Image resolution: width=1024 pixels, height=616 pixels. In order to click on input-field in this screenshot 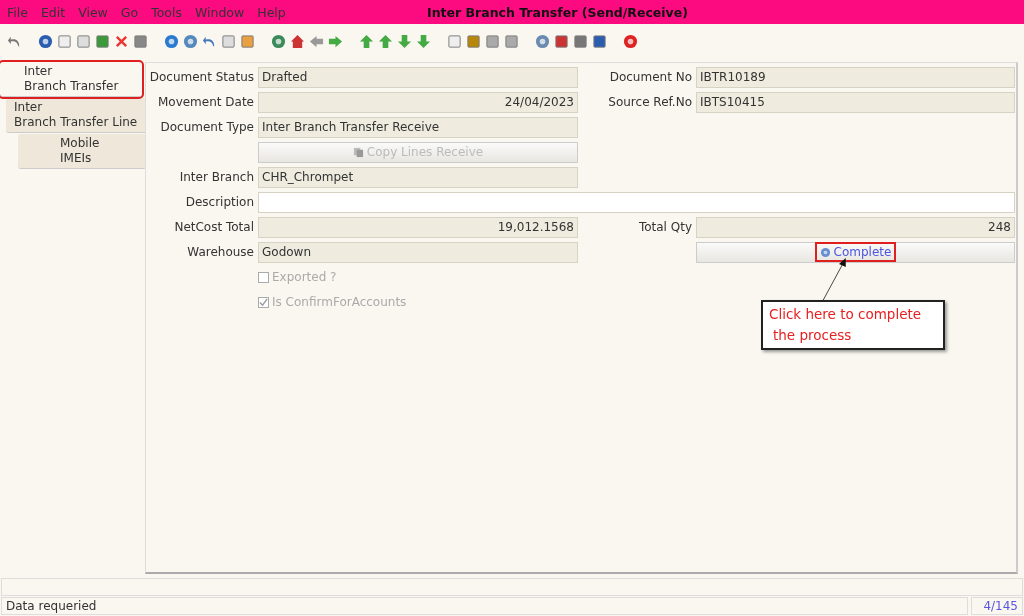, I will do `click(636, 202)`.